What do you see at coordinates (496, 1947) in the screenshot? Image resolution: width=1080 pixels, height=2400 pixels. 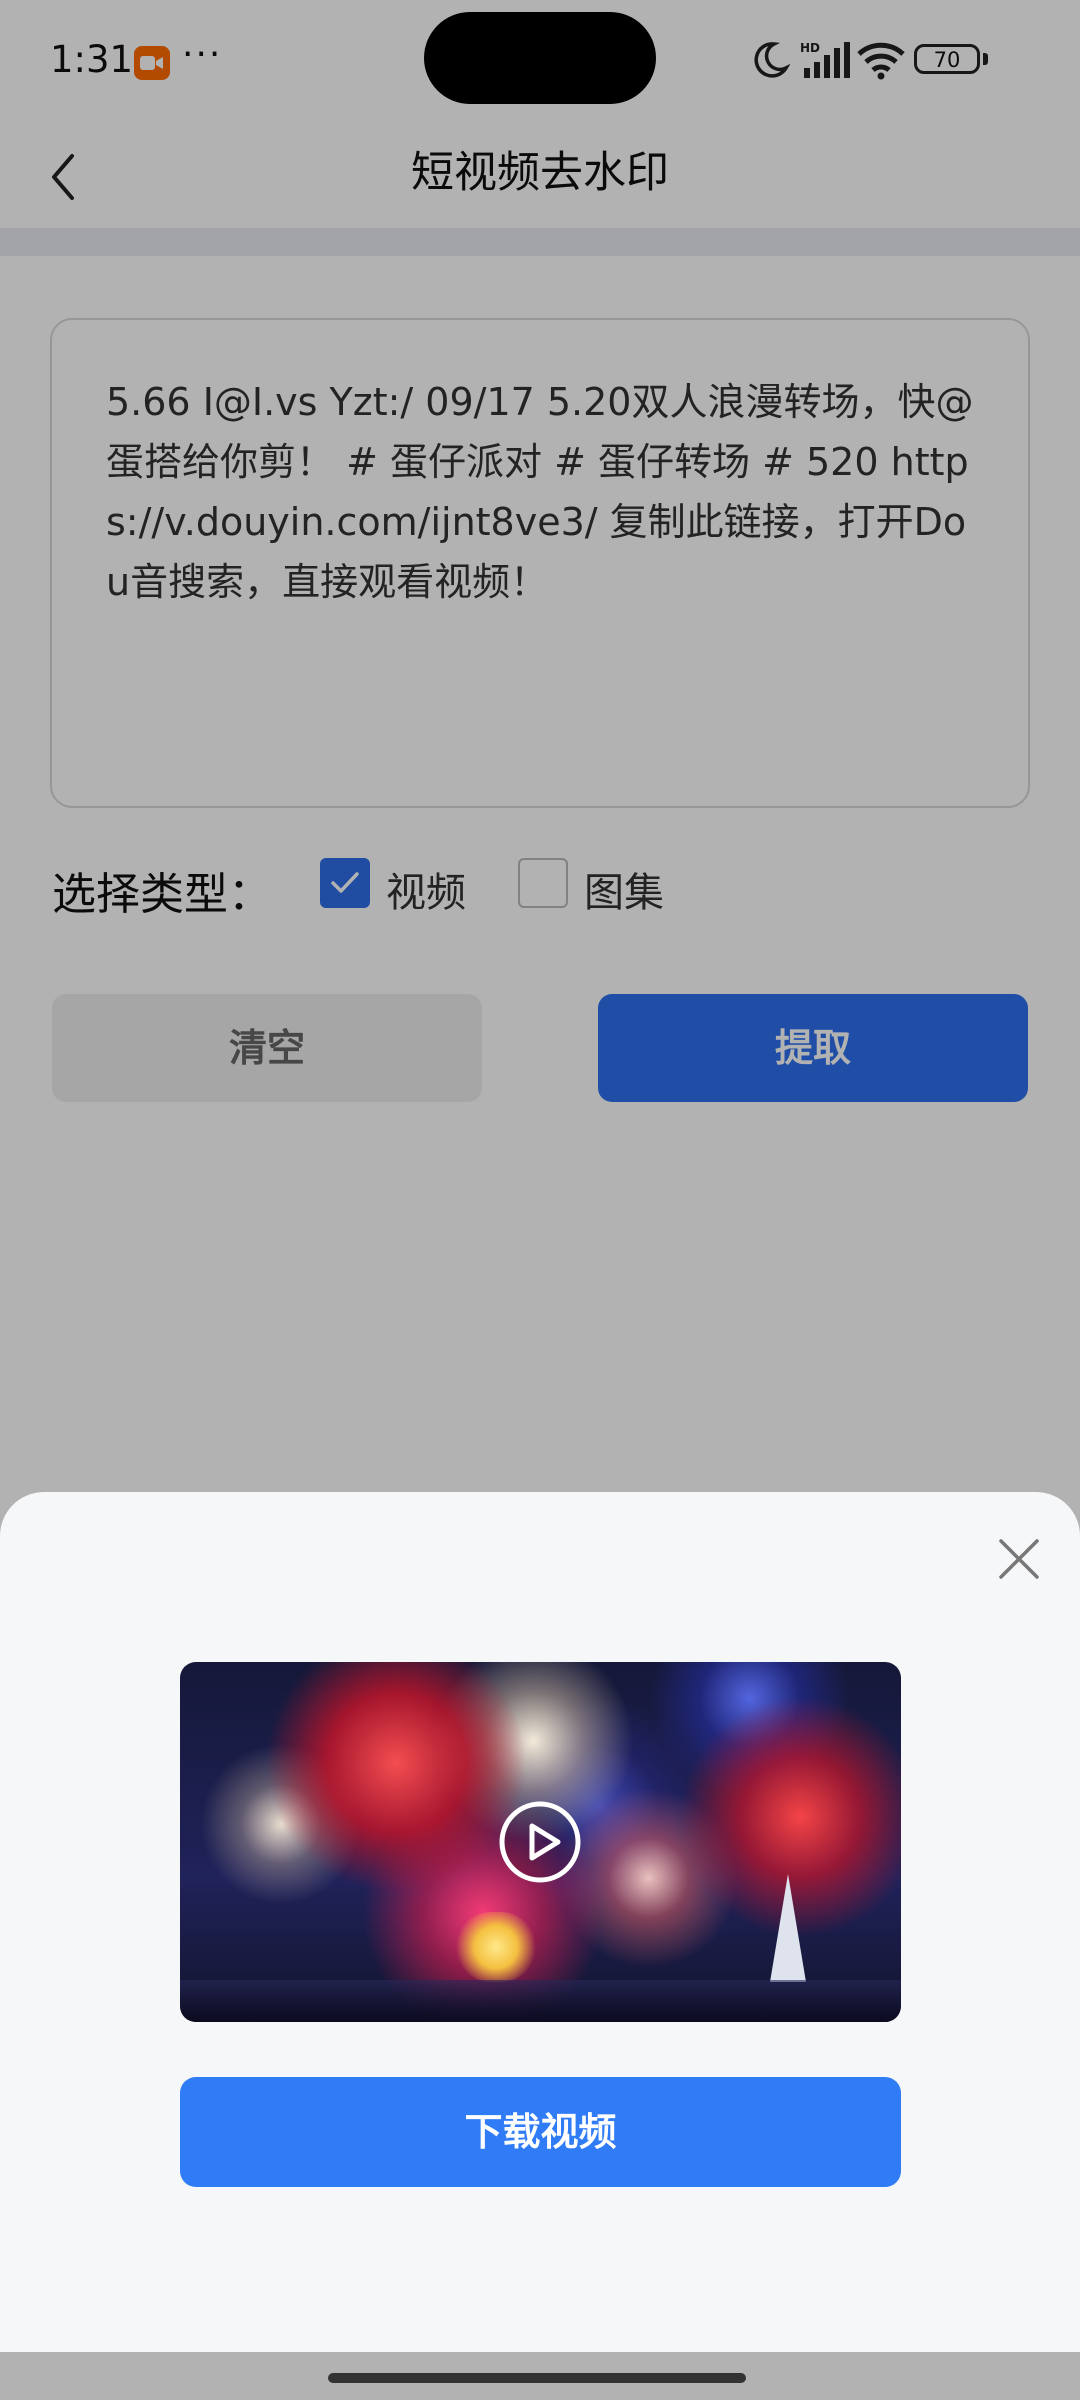 I see `thumbnail-character` at bounding box center [496, 1947].